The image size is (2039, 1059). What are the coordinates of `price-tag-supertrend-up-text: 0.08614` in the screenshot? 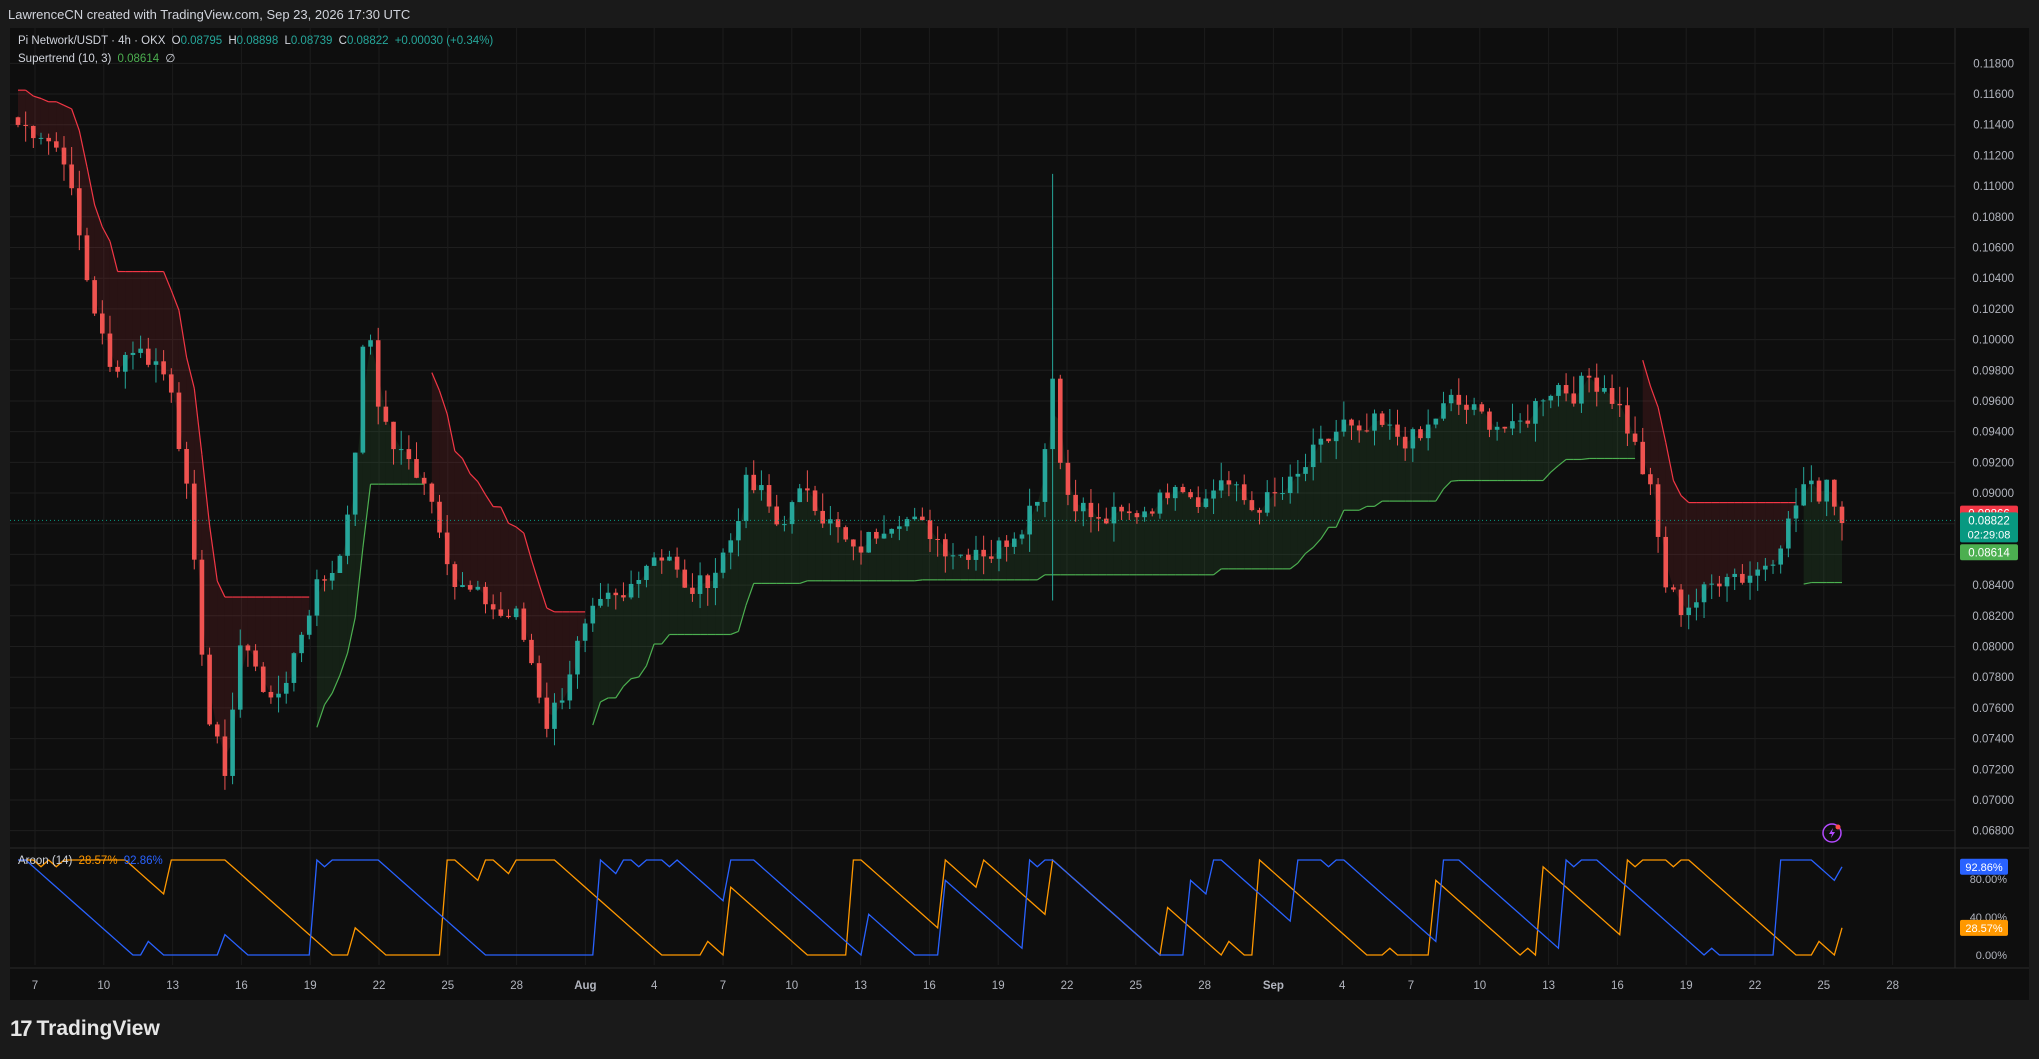 It's located at (1989, 553).